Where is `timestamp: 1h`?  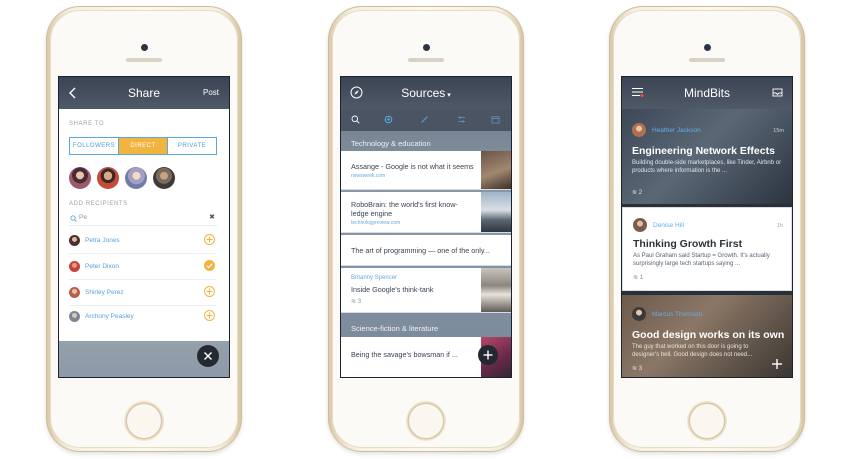 timestamp: 1h is located at coordinates (779, 226).